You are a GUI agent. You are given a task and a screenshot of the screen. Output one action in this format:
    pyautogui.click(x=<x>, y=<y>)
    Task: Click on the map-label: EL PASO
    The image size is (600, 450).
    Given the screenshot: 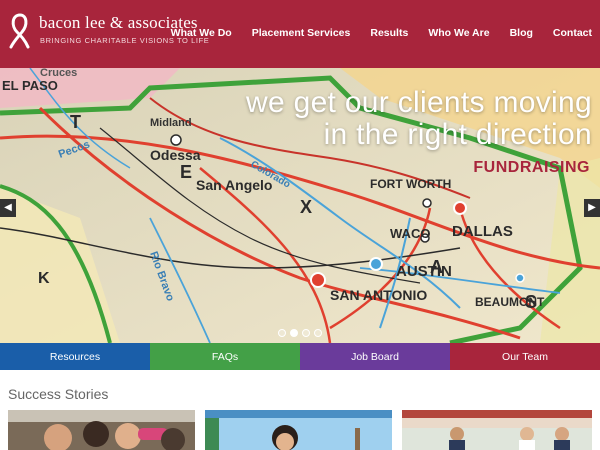 What is the action you would take?
    pyautogui.click(x=30, y=85)
    